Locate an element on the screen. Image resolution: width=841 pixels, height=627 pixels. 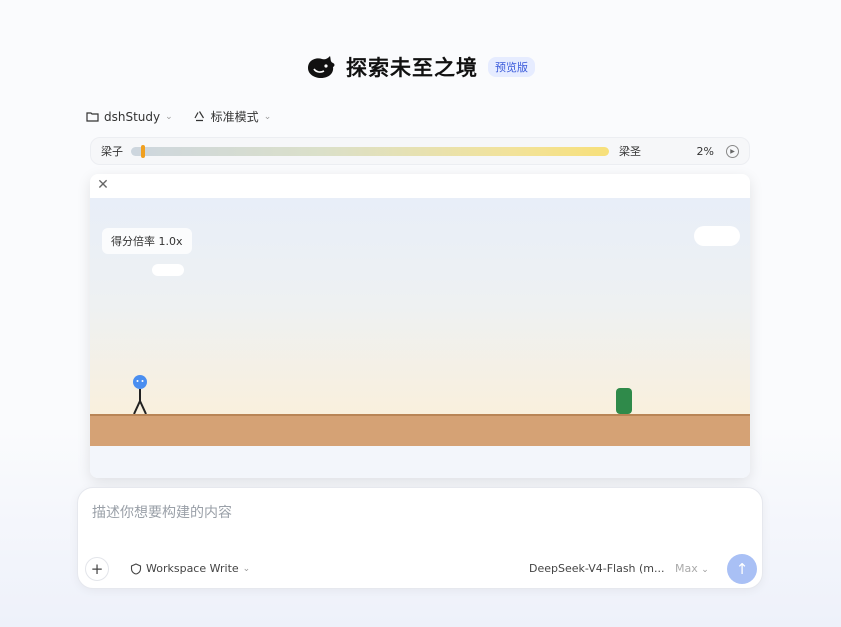
workspace-label: Workspace Write is located at coordinates (192, 568).